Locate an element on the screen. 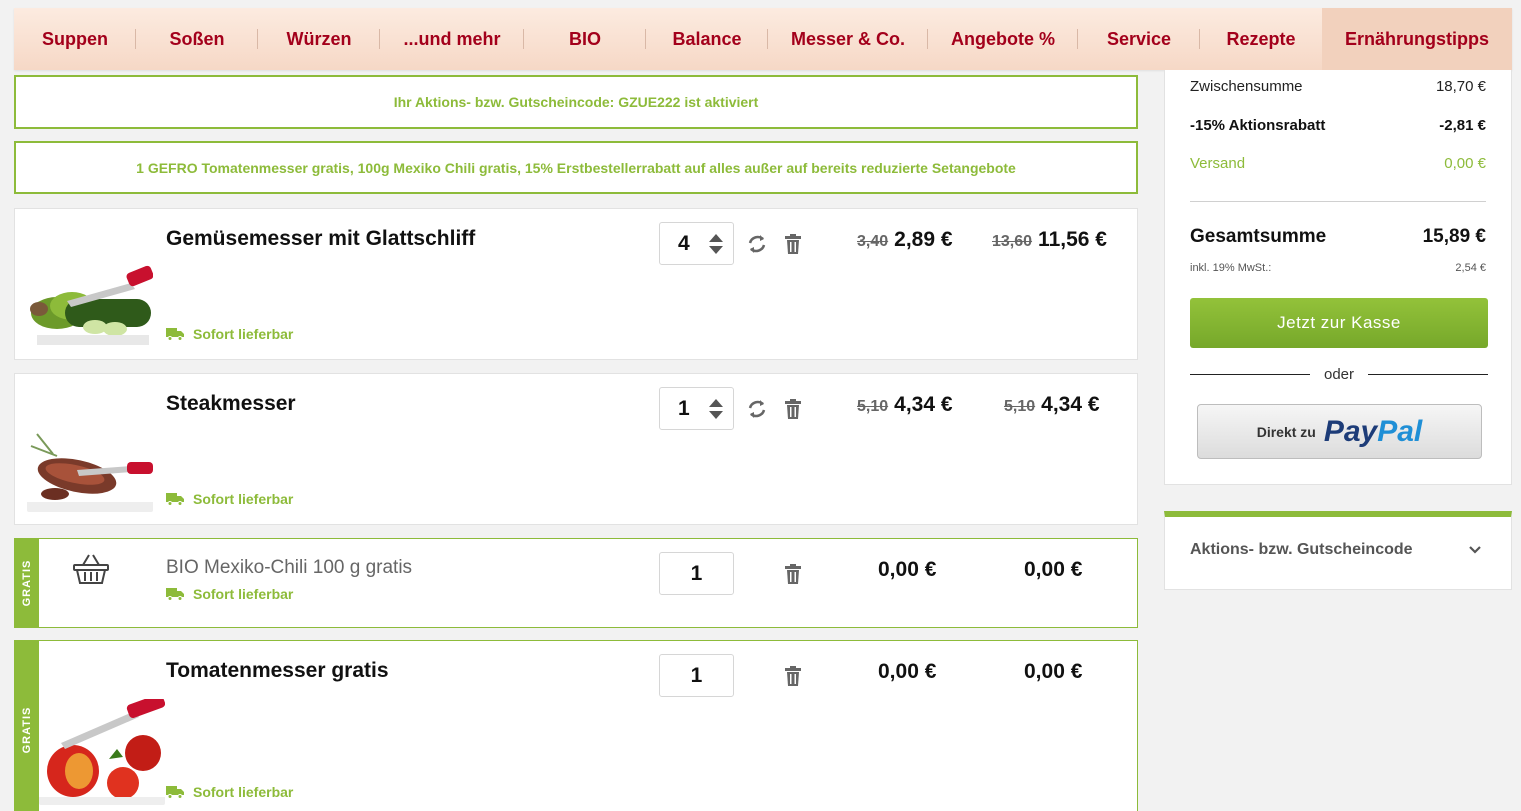 The height and width of the screenshot is (811, 1521). product-name: Gemüsemesser mit Glattschliff is located at coordinates (320, 239).